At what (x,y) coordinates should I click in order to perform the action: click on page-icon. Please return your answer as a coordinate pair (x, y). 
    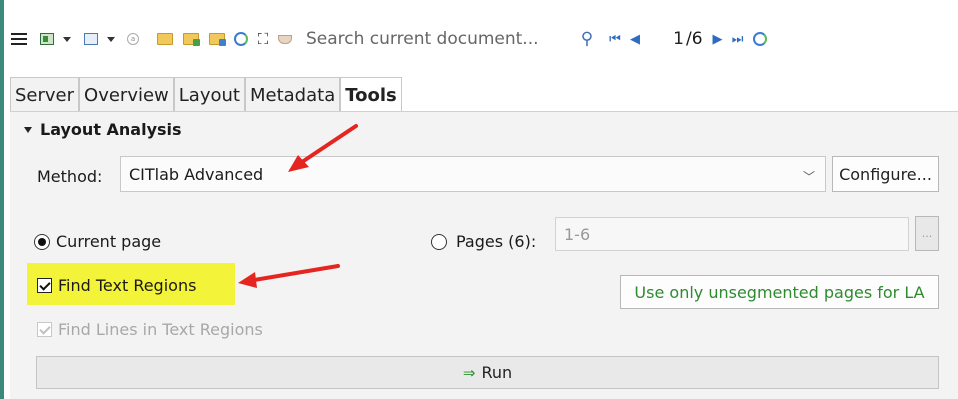
    Looking at the image, I should click on (91, 39).